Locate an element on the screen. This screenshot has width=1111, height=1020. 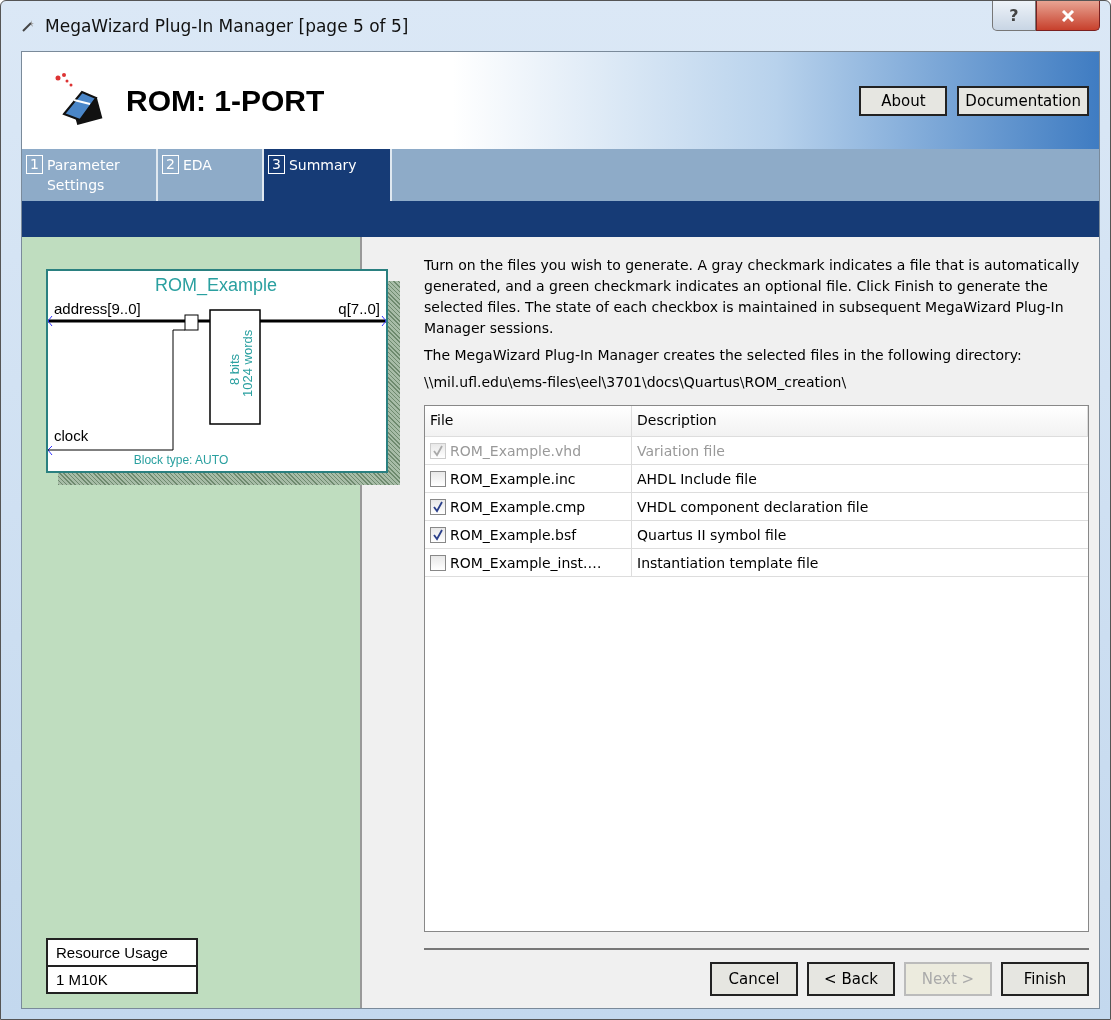
rom-block-diagram: ROM_Example address[9..0] q[7..0] 8 bits 1024 words clock Block type: AUTO is located at coordinates (217, 371).